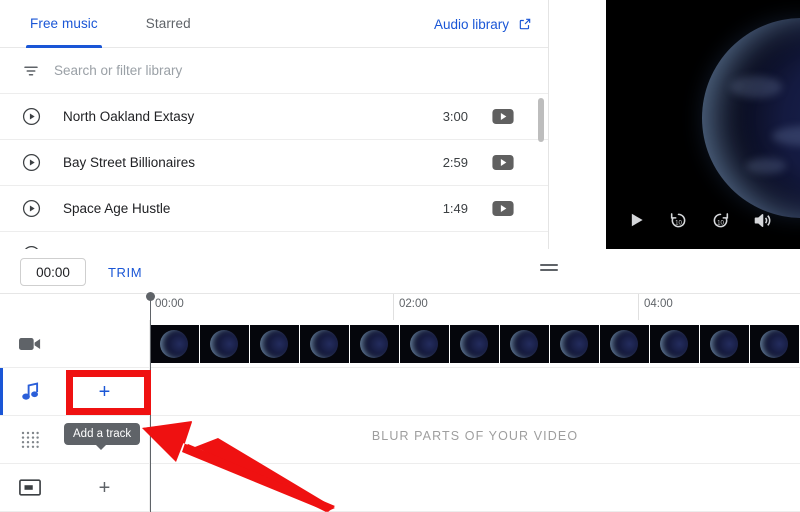 The width and height of the screenshot is (800, 512). I want to click on current-time-field: 00:00, so click(53, 272).